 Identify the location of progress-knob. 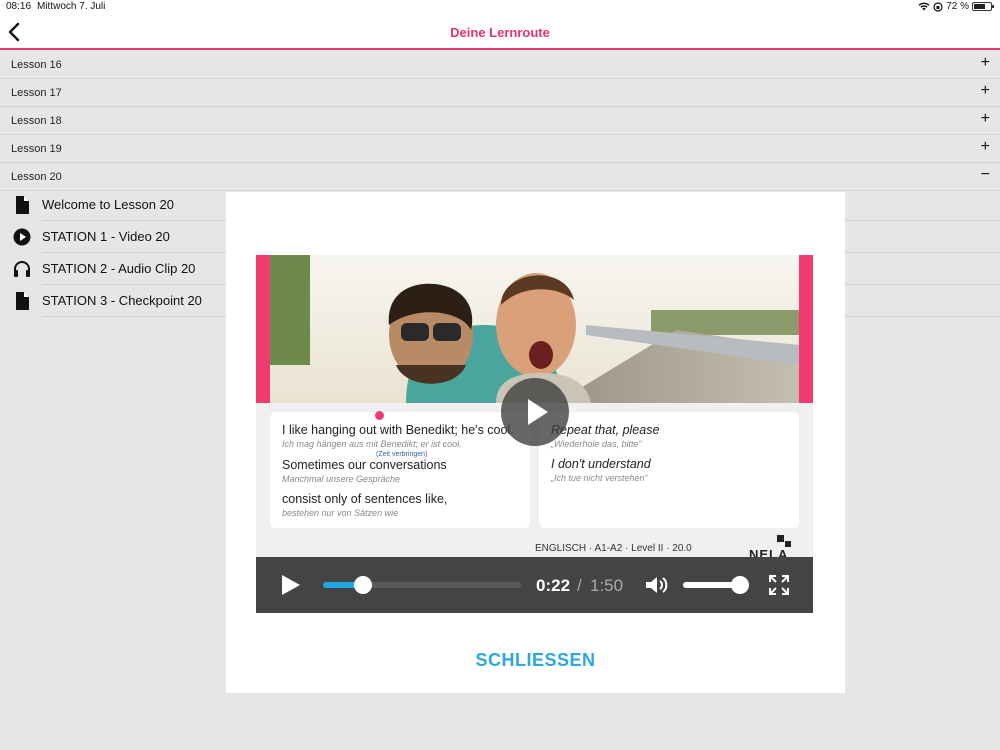
(362, 585).